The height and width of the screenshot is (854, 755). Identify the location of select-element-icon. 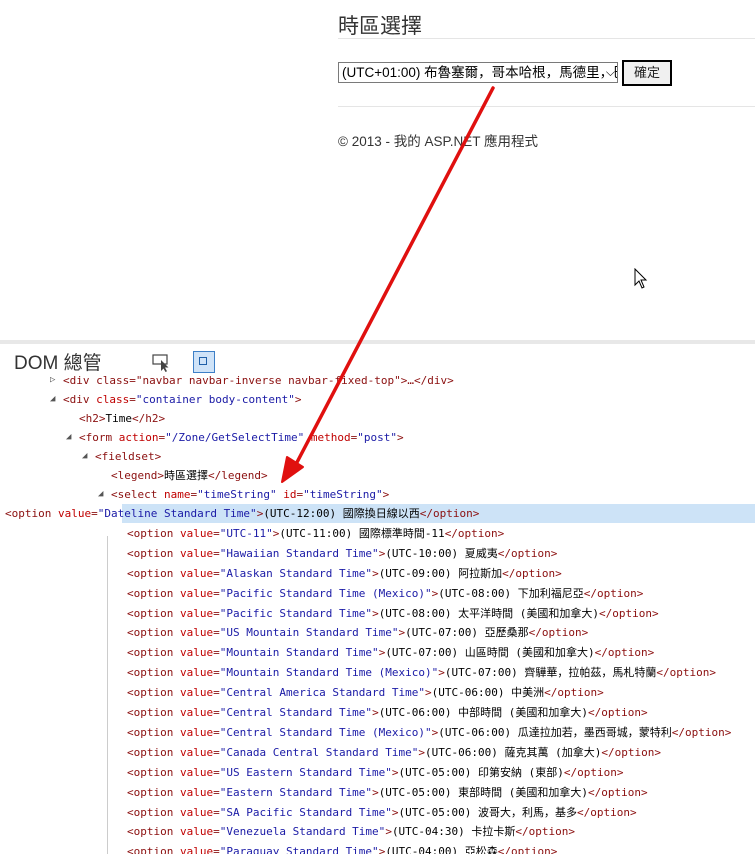
(162, 363).